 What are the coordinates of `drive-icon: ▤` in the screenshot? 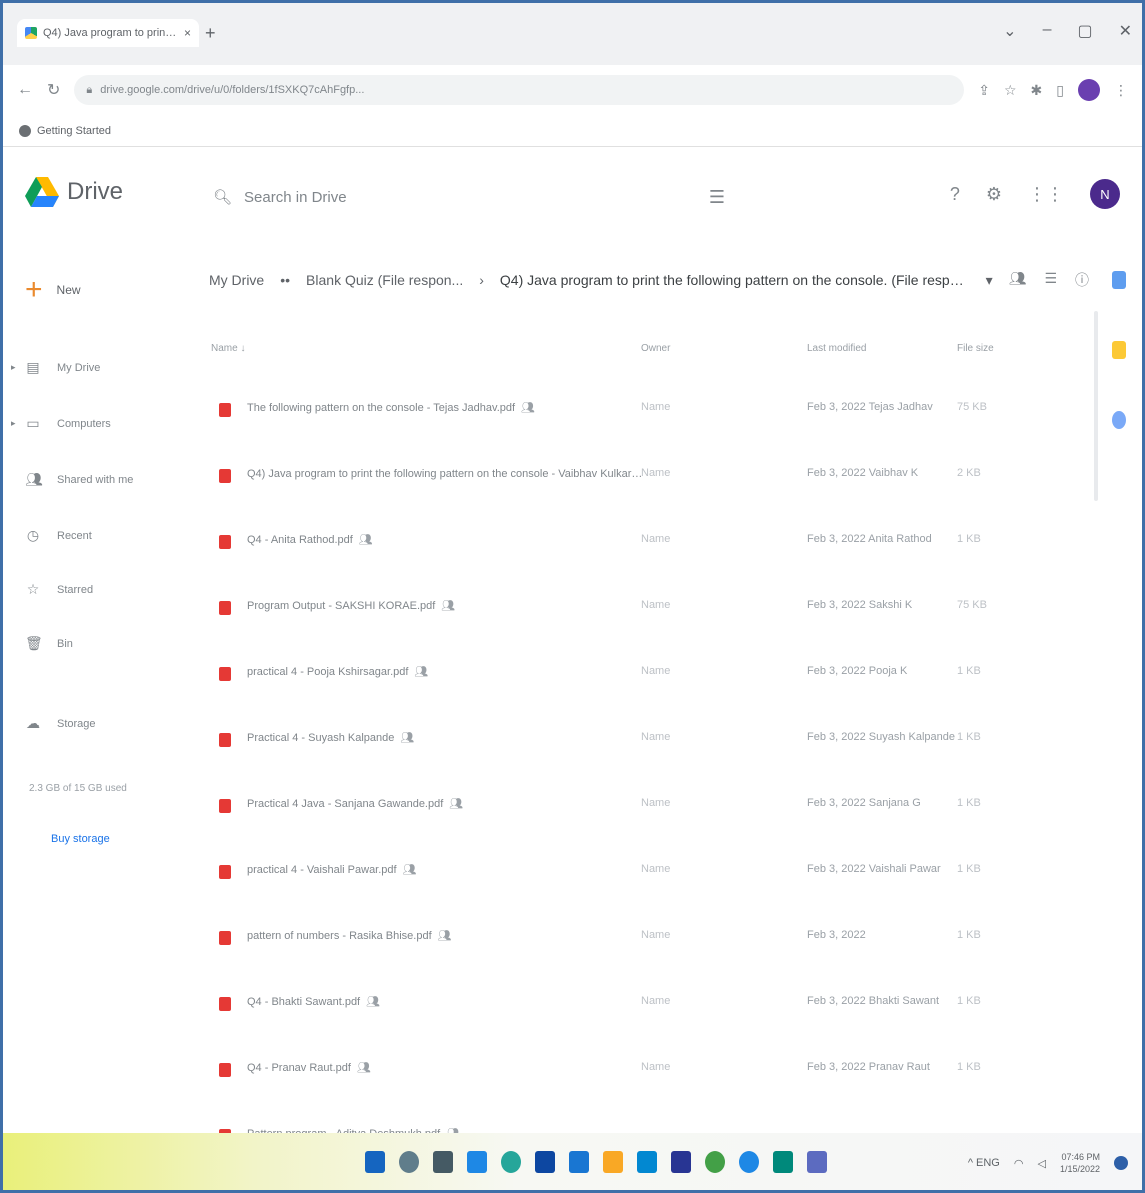 It's located at (33, 367).